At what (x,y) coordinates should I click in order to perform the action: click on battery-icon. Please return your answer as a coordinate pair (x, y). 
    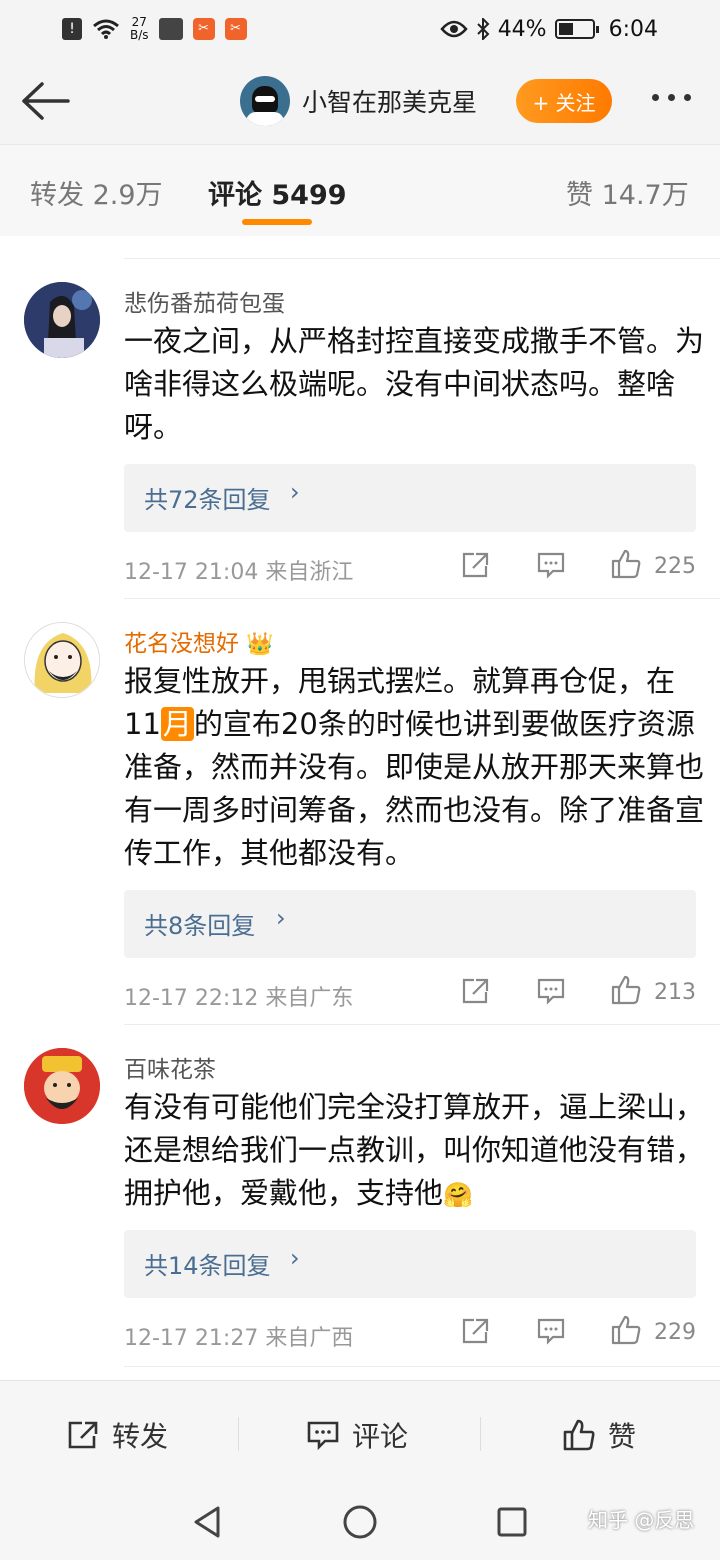
    Looking at the image, I should click on (576, 29).